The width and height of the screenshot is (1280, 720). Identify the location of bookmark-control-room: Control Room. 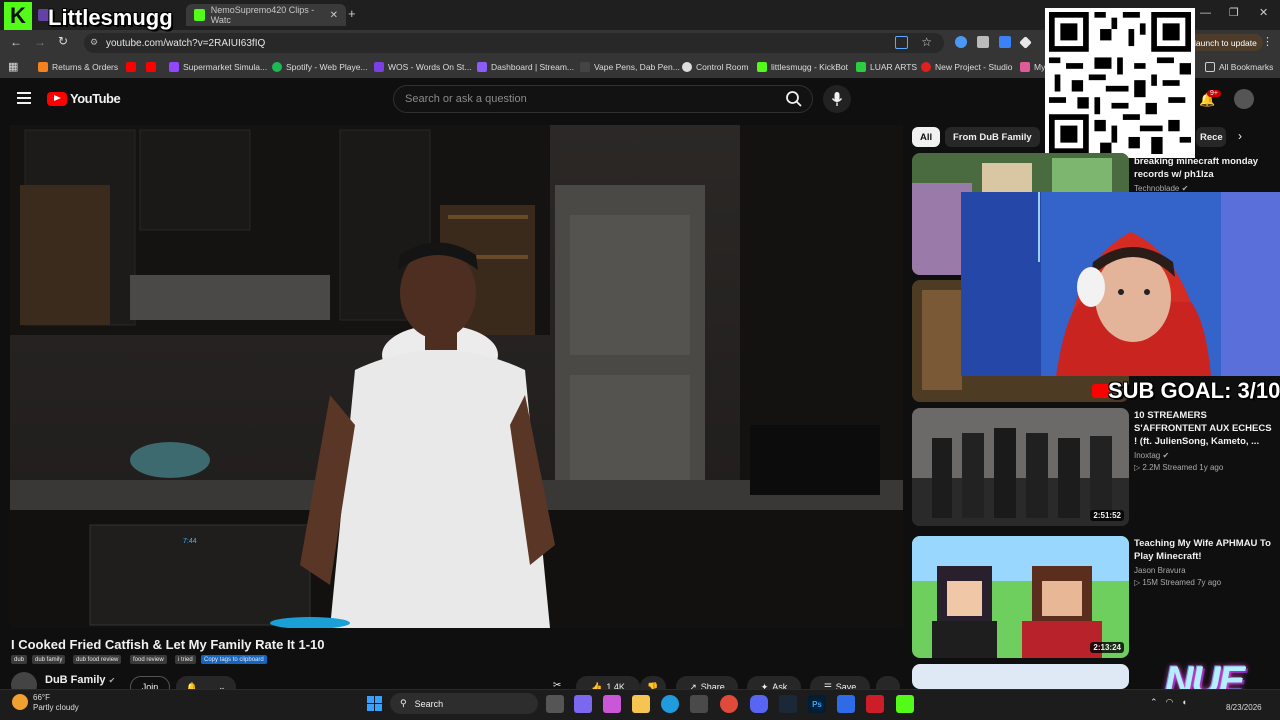
(715, 67).